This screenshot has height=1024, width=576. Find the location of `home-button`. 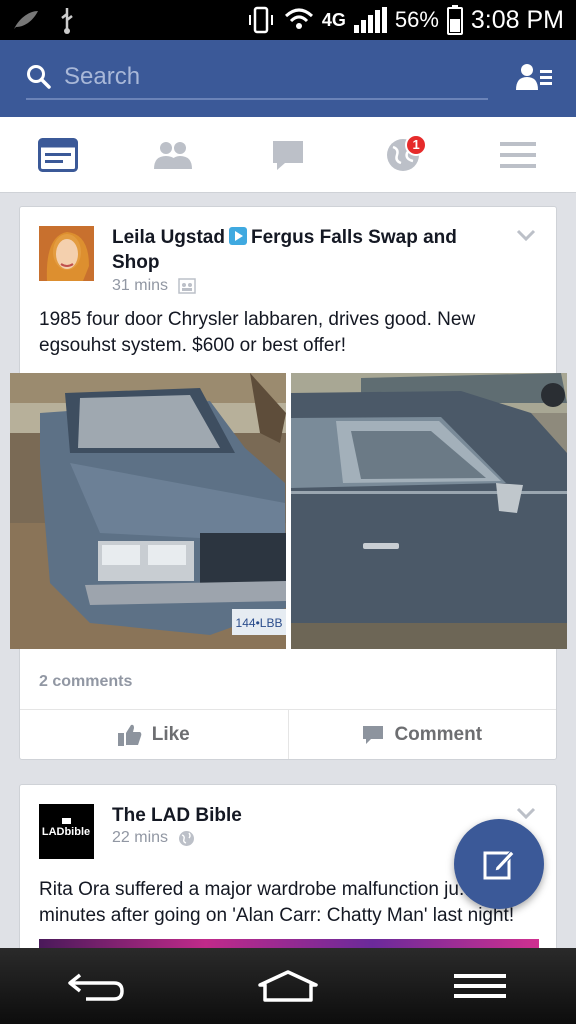

home-button is located at coordinates (288, 986).